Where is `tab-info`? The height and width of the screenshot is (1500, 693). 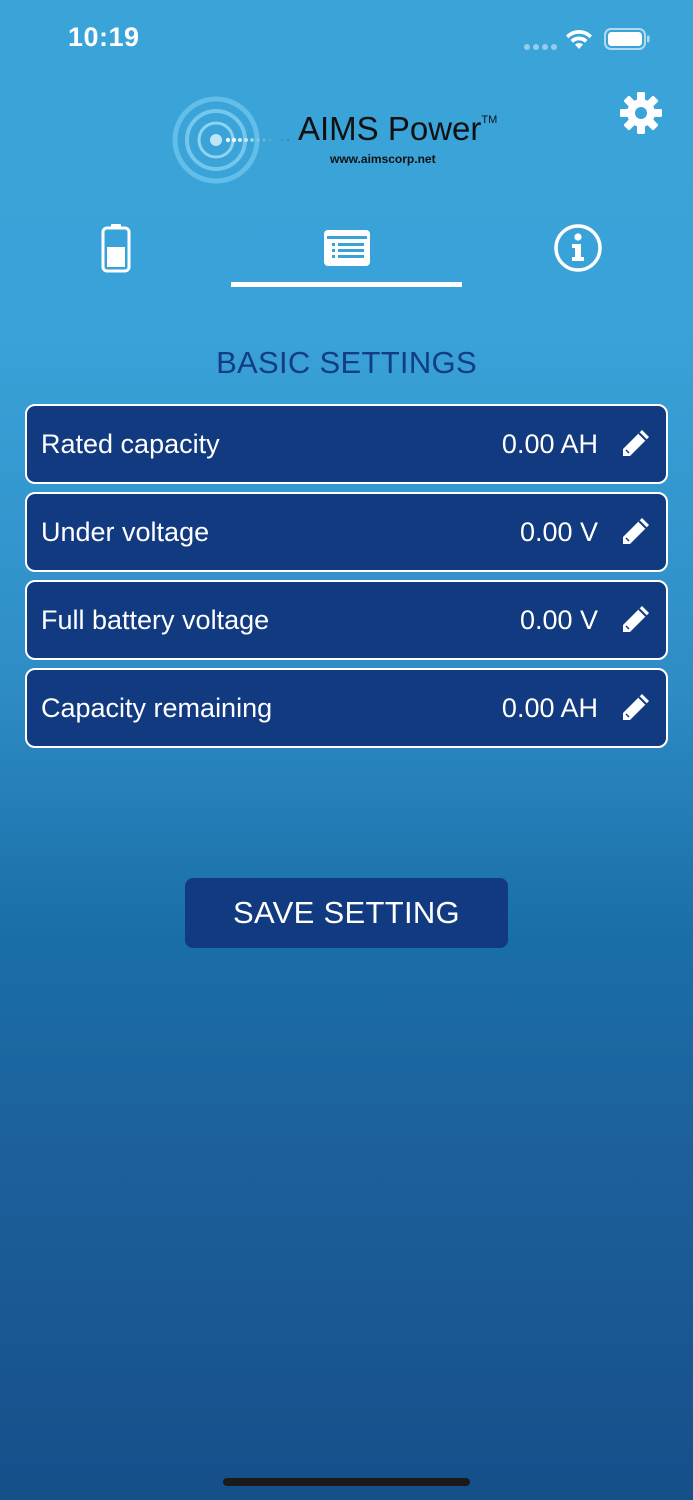 tab-info is located at coordinates (577, 248).